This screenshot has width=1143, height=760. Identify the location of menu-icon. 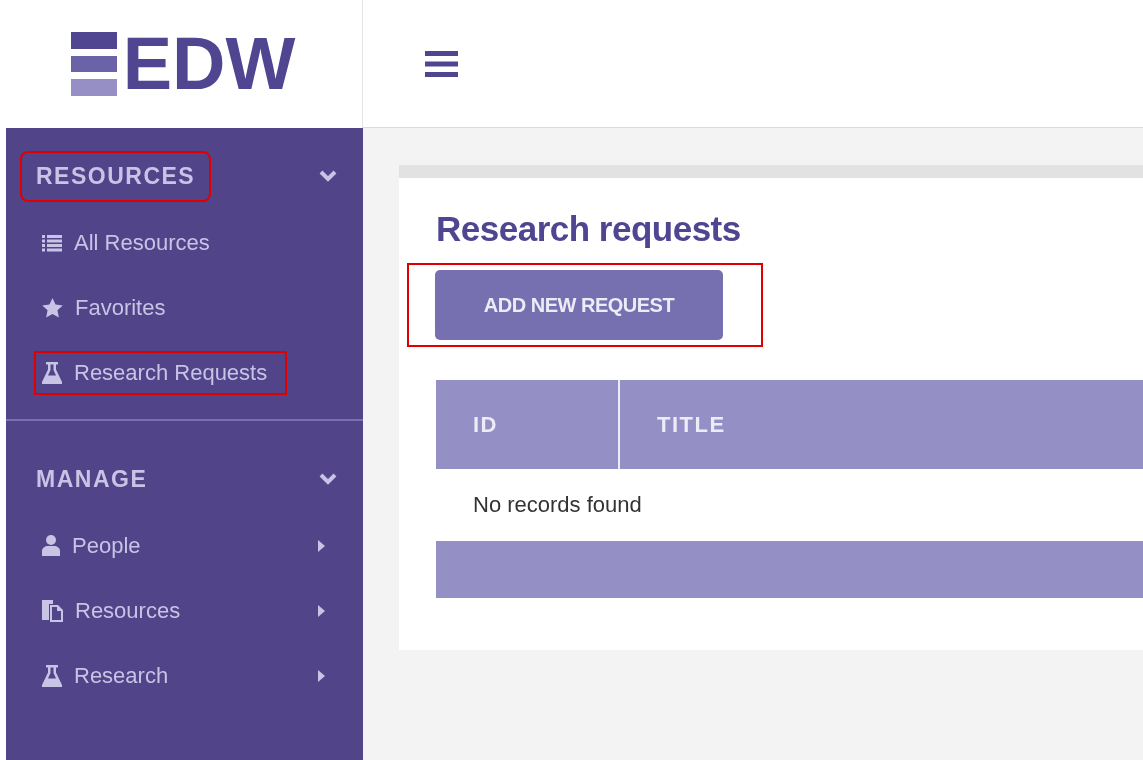
(441, 63).